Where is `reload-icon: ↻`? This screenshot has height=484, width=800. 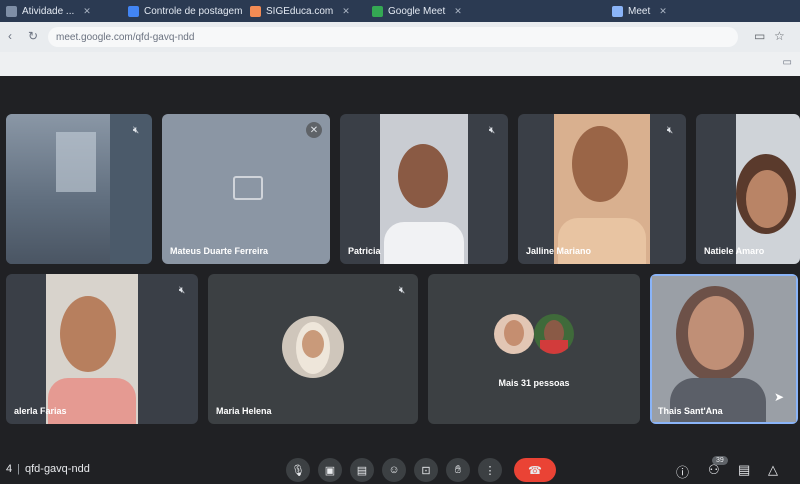 reload-icon: ↻ is located at coordinates (33, 36).